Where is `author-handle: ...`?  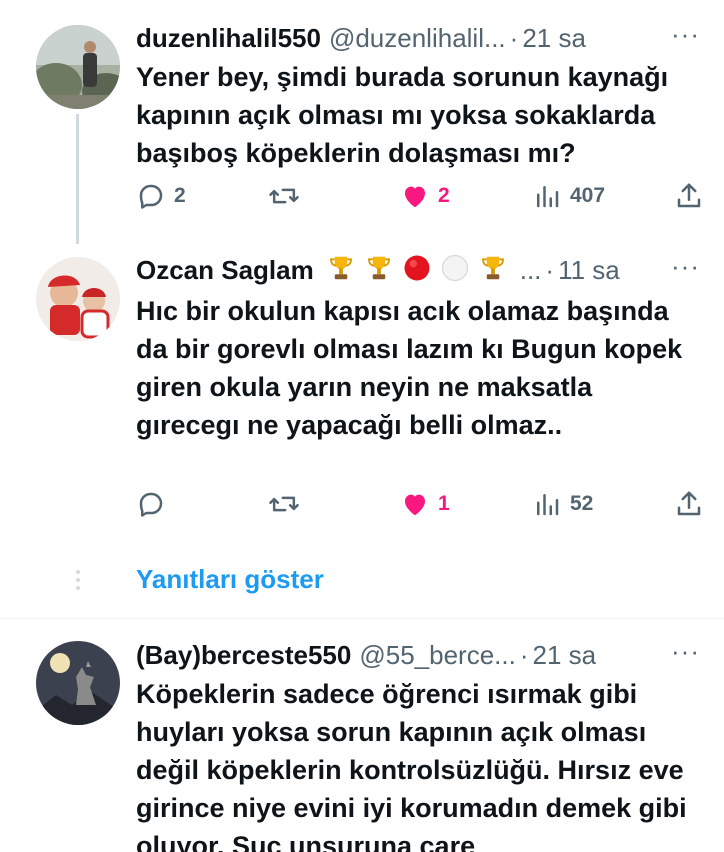
author-handle: ... is located at coordinates (531, 270).